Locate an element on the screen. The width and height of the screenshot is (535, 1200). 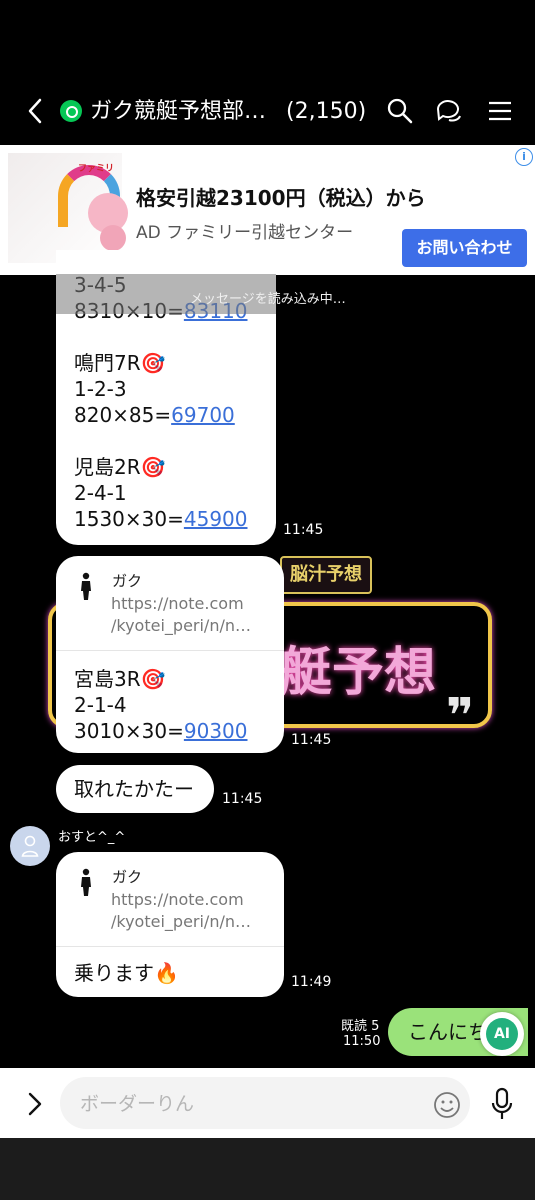
pig-mascot-small-icon is located at coordinates (113, 238).